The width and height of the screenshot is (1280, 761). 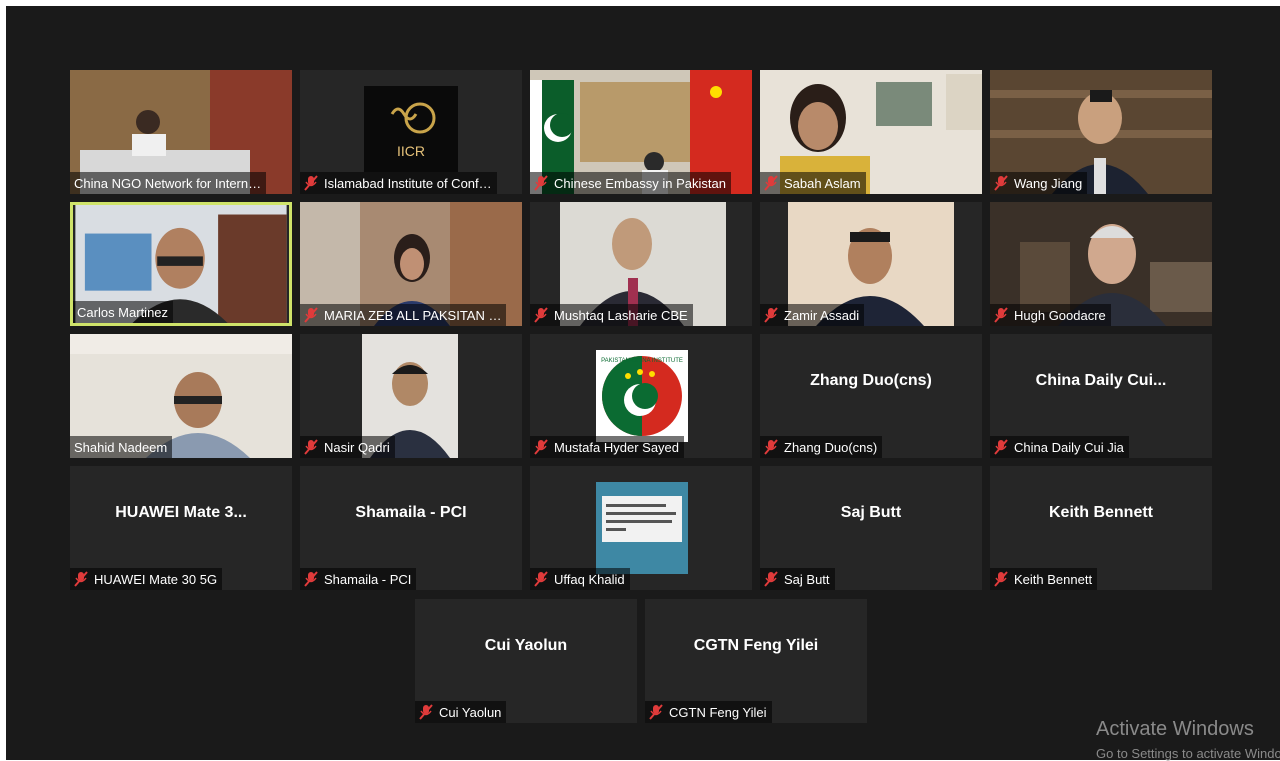 I want to click on tweet-screenshot, so click(x=642, y=519).